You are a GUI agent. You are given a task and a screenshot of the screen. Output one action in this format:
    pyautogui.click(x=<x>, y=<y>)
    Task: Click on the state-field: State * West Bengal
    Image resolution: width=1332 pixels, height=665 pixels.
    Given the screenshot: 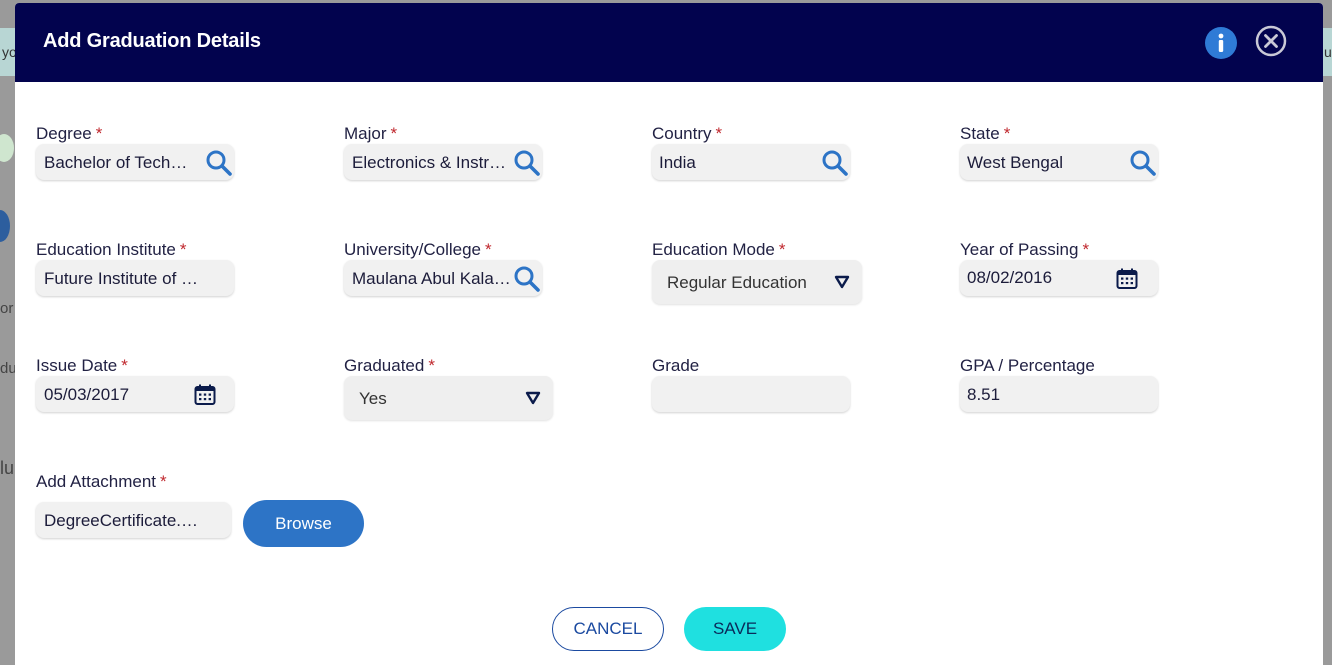 What is the action you would take?
    pyautogui.click(x=1059, y=152)
    